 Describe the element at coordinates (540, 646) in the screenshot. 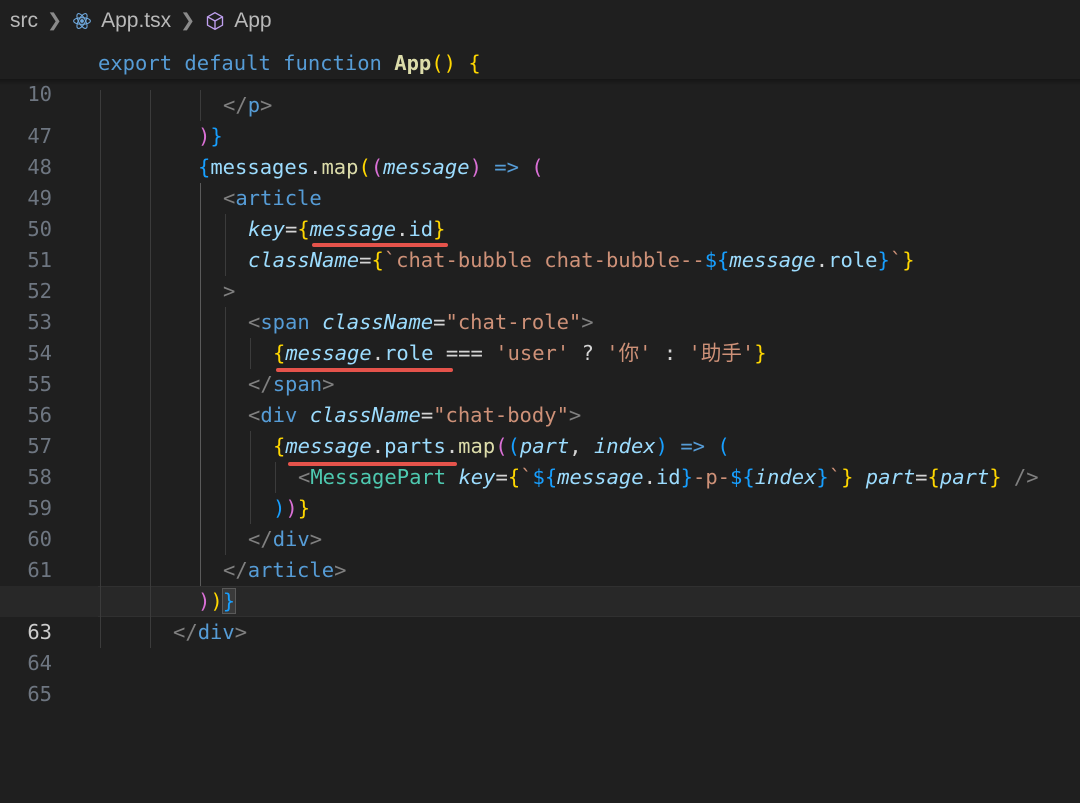

I see `code-line: 64 </div>` at that location.